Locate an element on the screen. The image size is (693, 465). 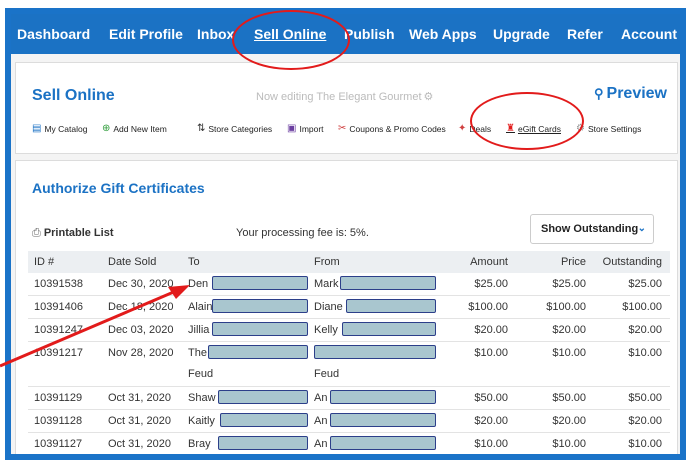
annotation-arrow is located at coordinates (95, 326).